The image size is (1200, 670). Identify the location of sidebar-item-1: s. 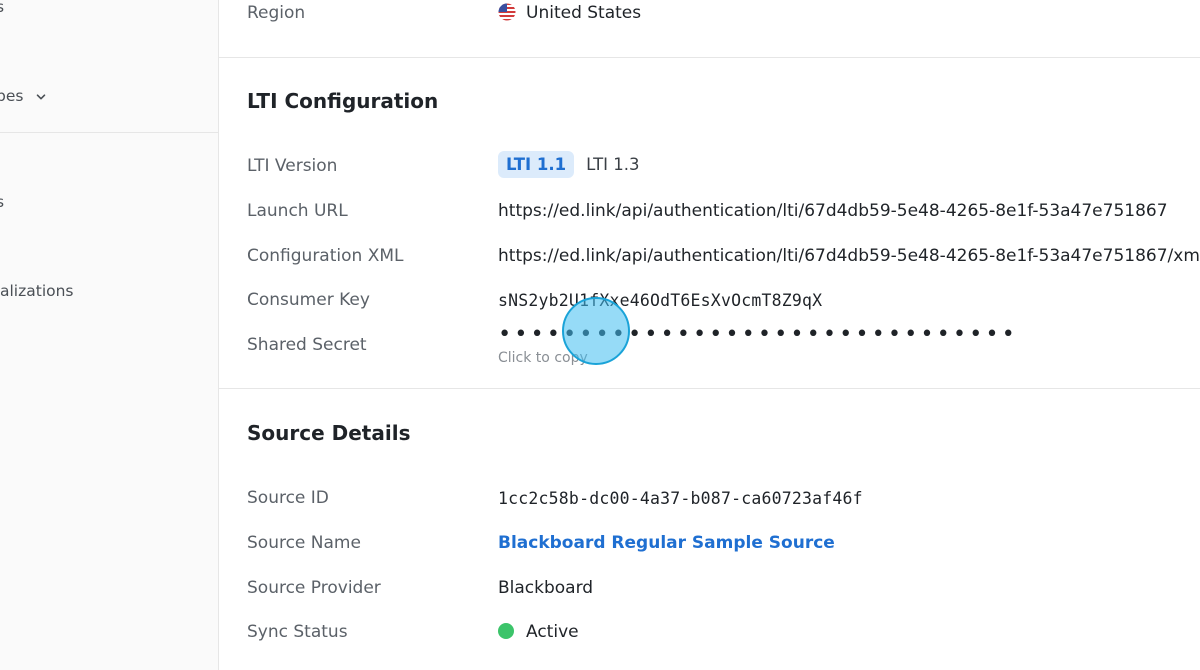
(2, 8).